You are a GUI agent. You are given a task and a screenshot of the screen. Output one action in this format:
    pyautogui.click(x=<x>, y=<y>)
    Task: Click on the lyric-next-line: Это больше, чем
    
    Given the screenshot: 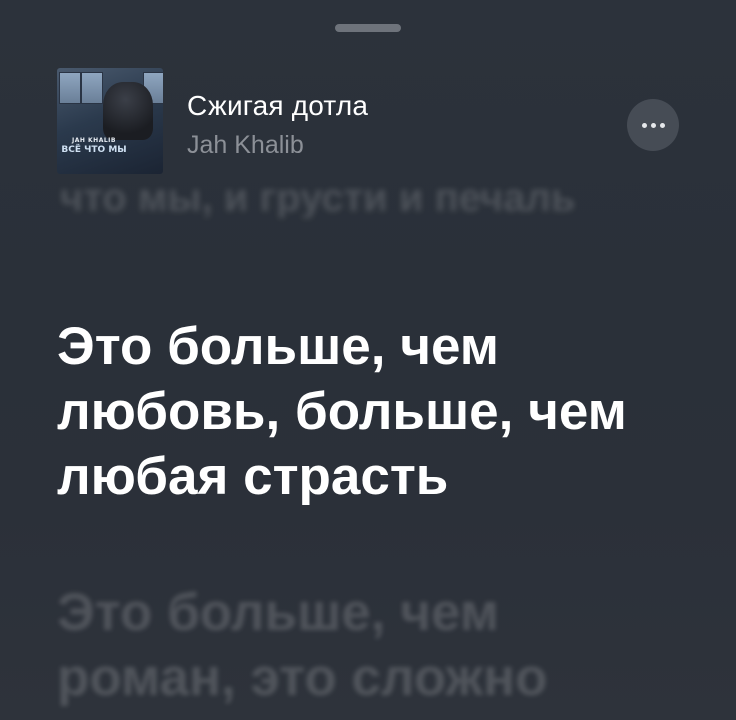 What is the action you would take?
    pyautogui.click(x=278, y=612)
    